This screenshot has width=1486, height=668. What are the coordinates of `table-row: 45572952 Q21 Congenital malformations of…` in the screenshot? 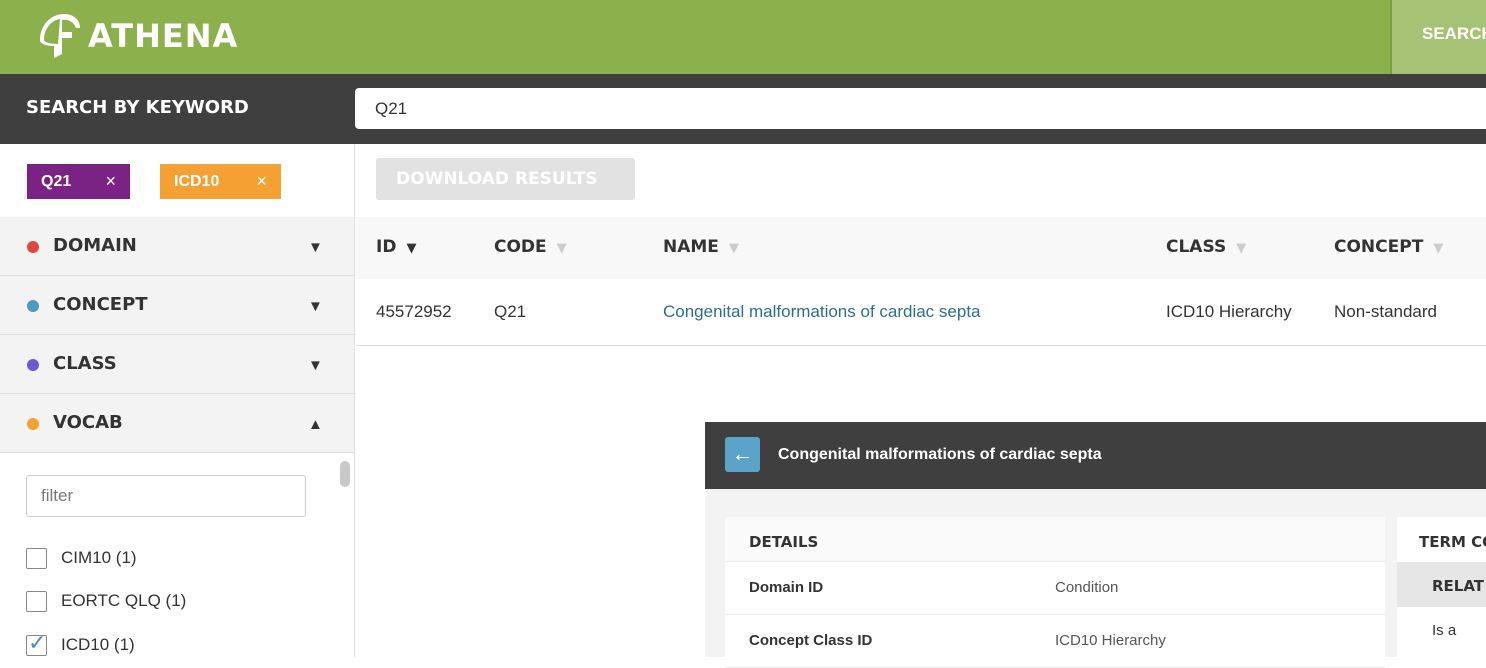 It's located at (921, 312).